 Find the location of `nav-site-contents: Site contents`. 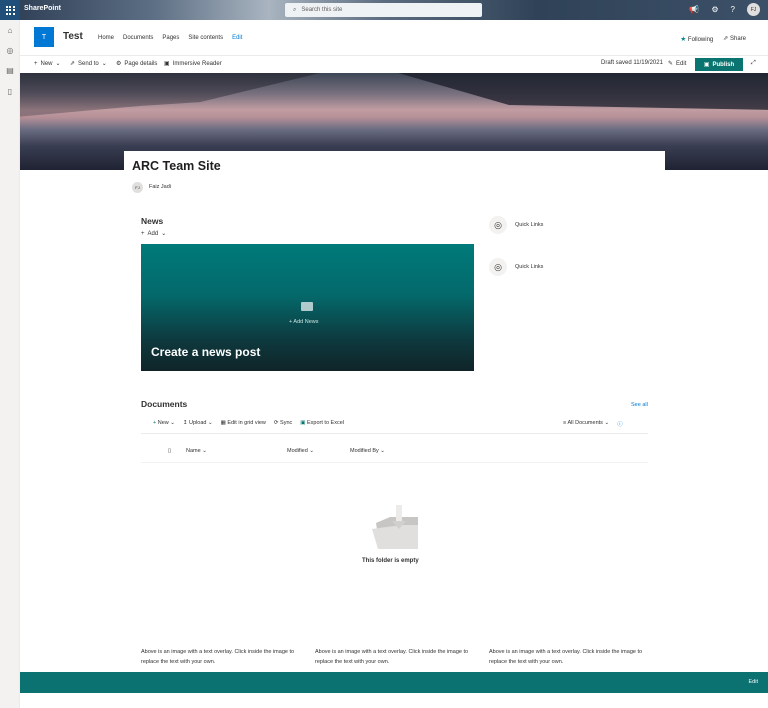

nav-site-contents: Site contents is located at coordinates (205, 38).